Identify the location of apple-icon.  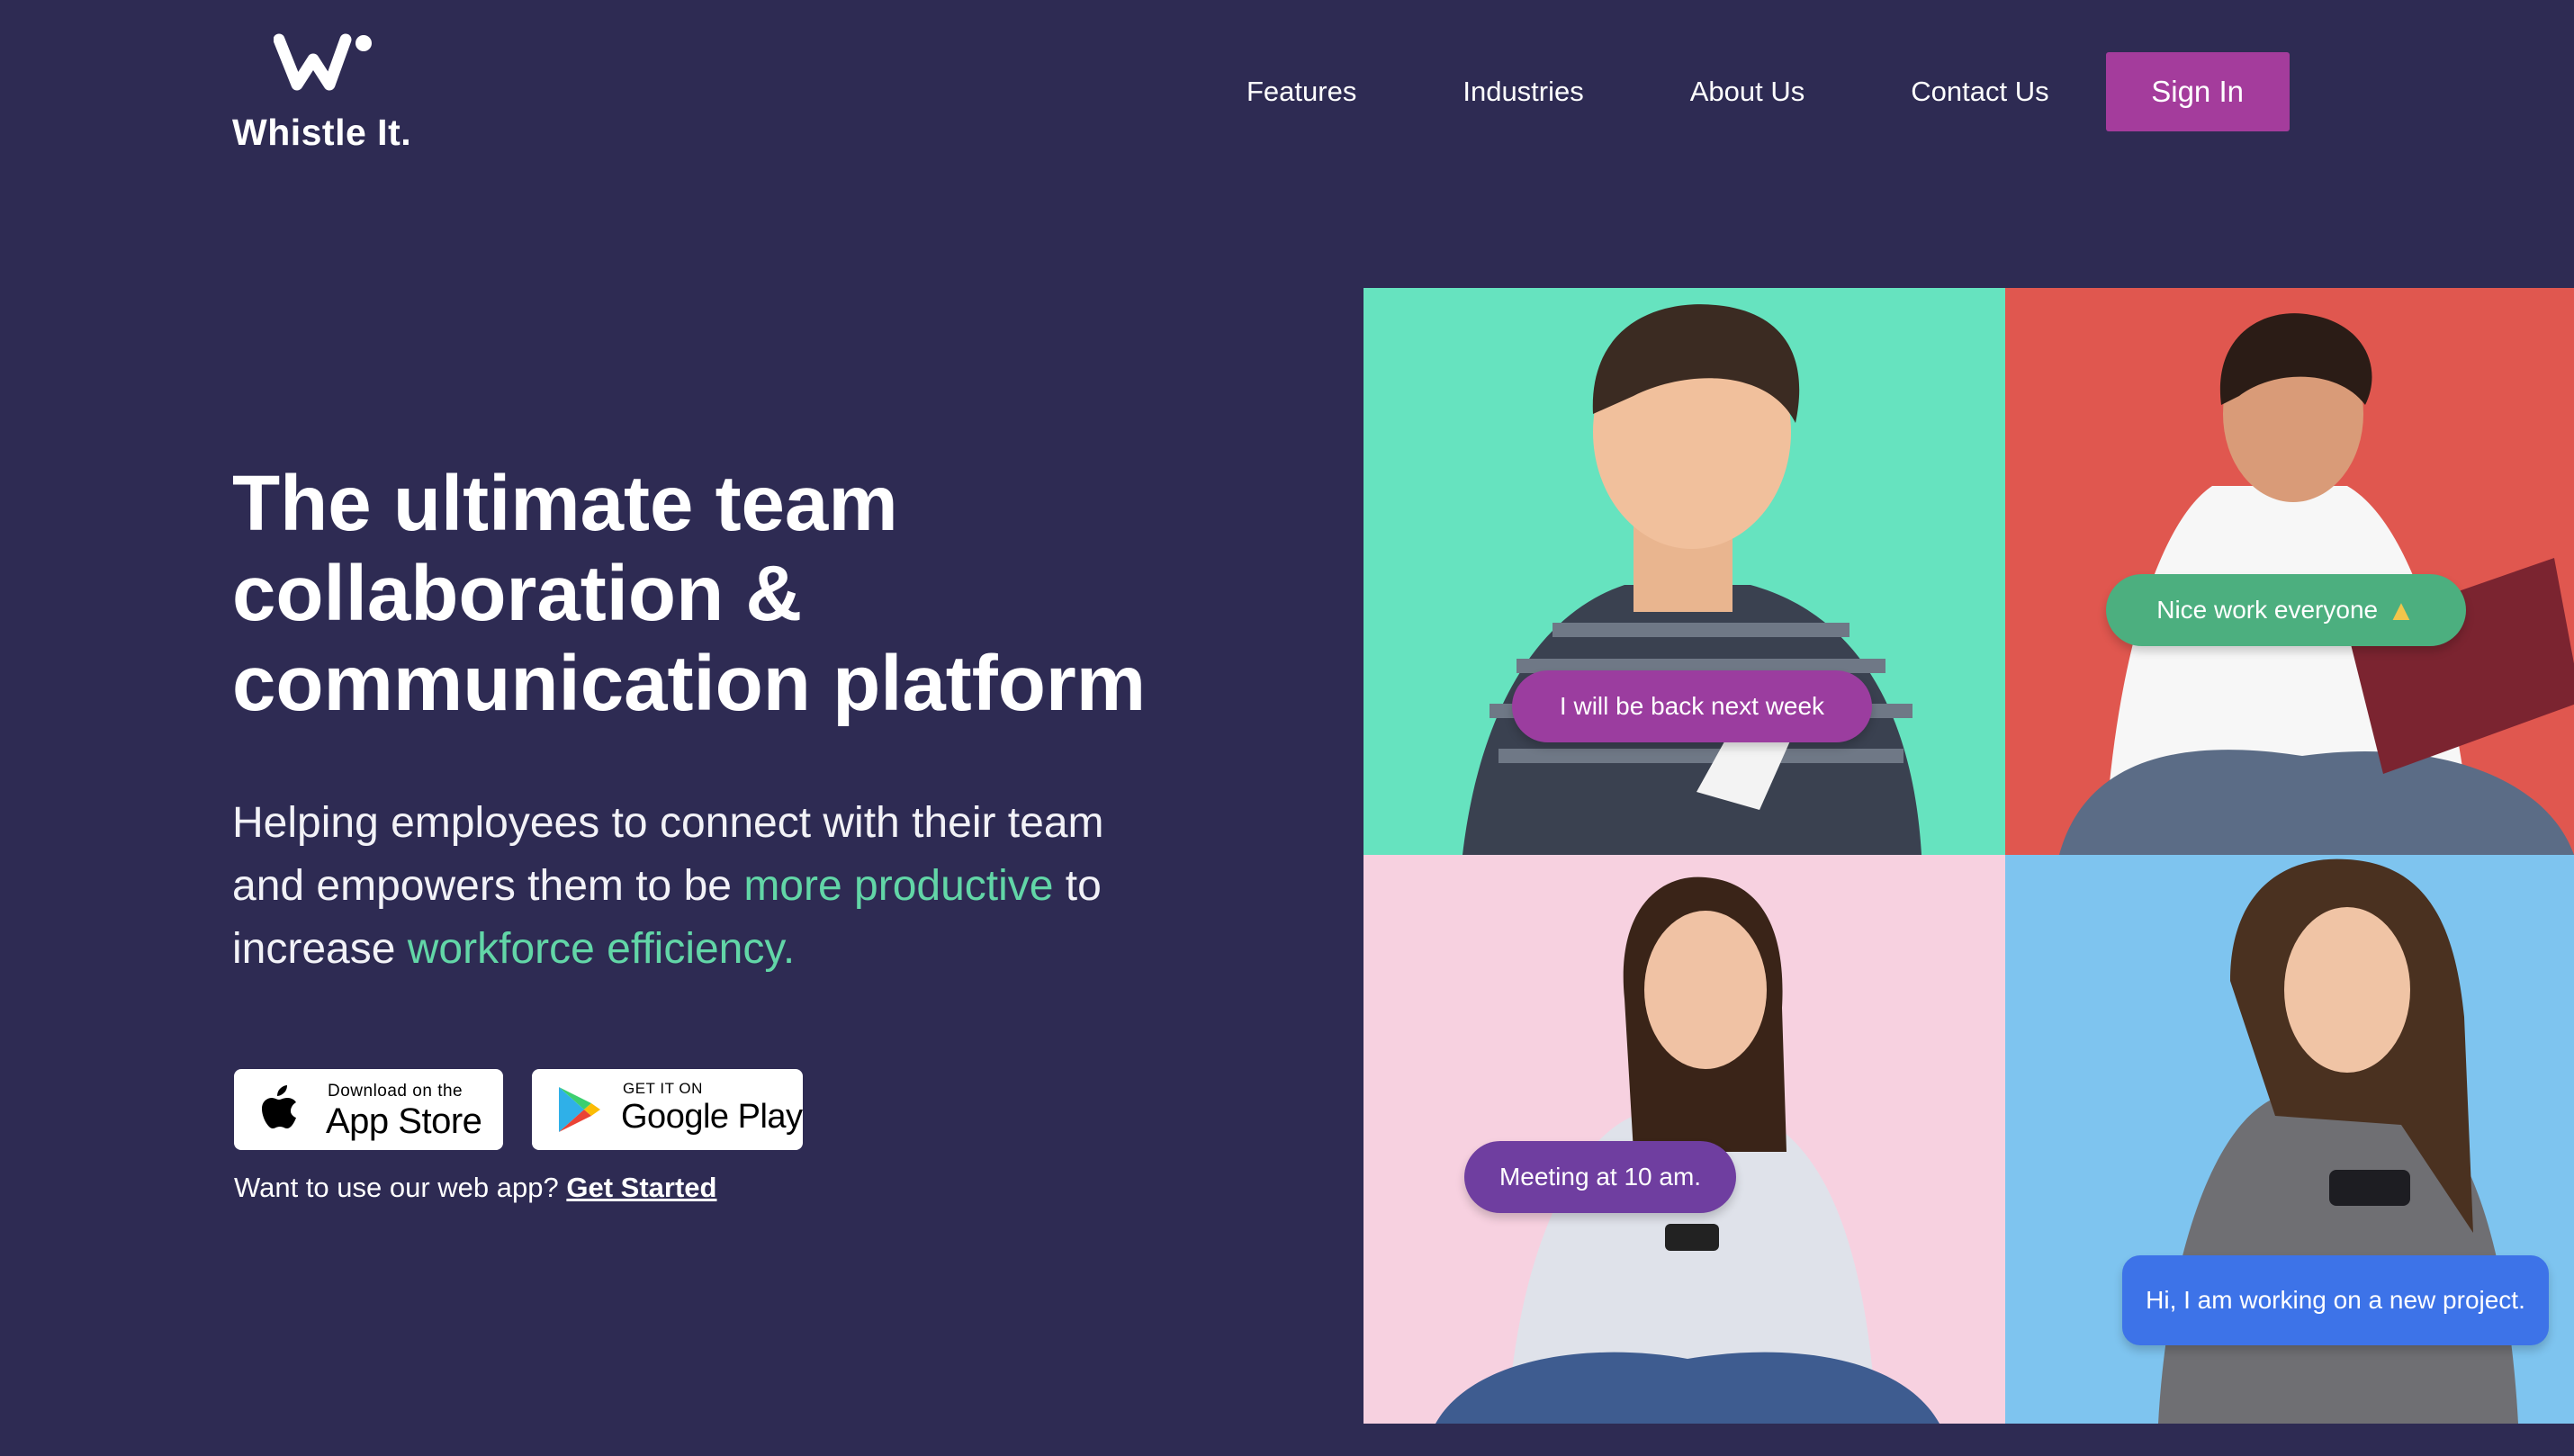
(279, 1106).